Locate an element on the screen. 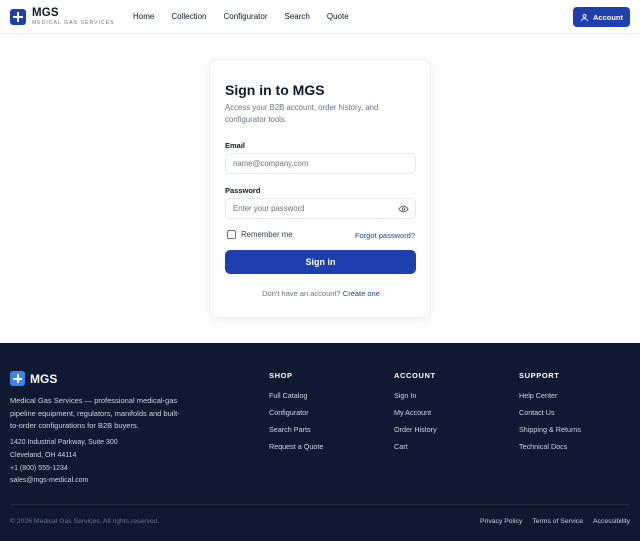 Image resolution: width=640 pixels, height=541 pixels. user-icon is located at coordinates (584, 17).